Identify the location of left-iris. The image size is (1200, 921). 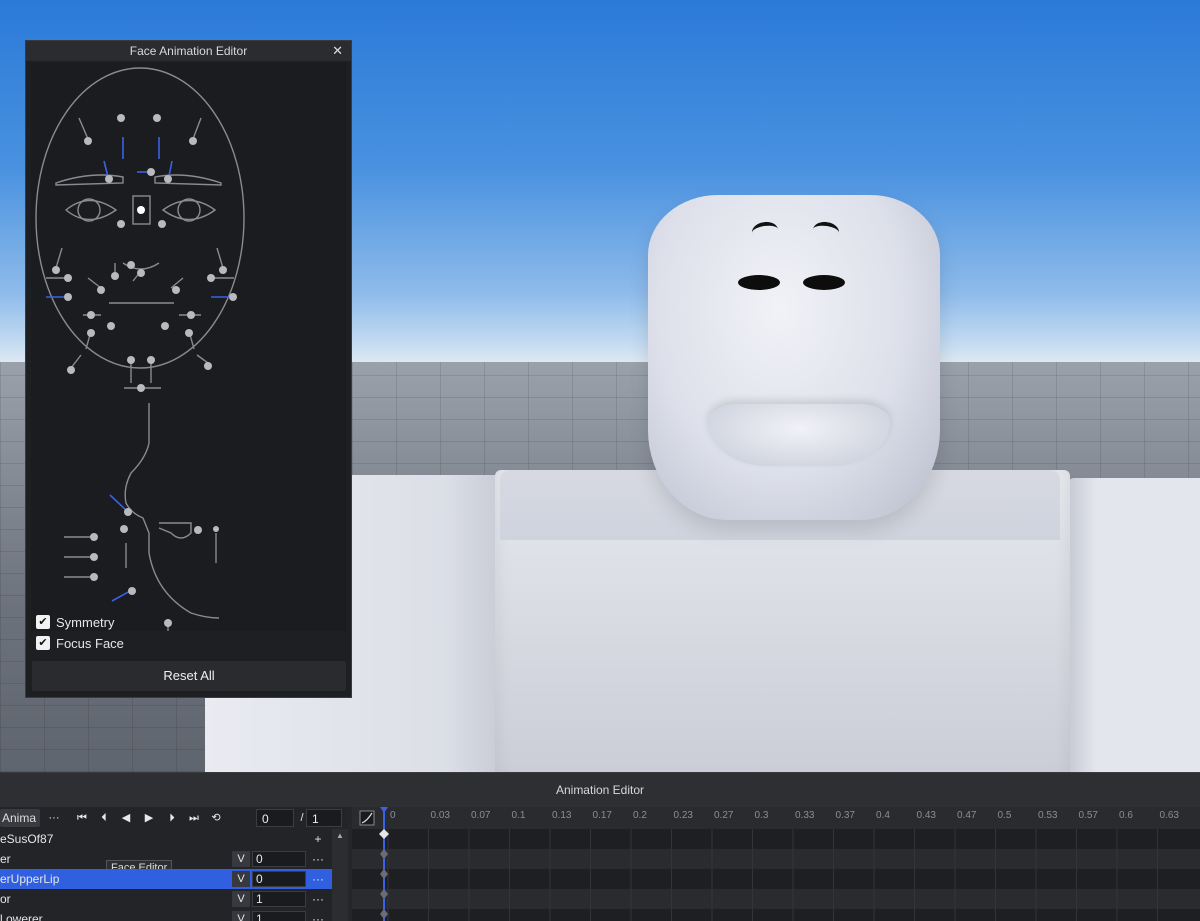
(89, 210).